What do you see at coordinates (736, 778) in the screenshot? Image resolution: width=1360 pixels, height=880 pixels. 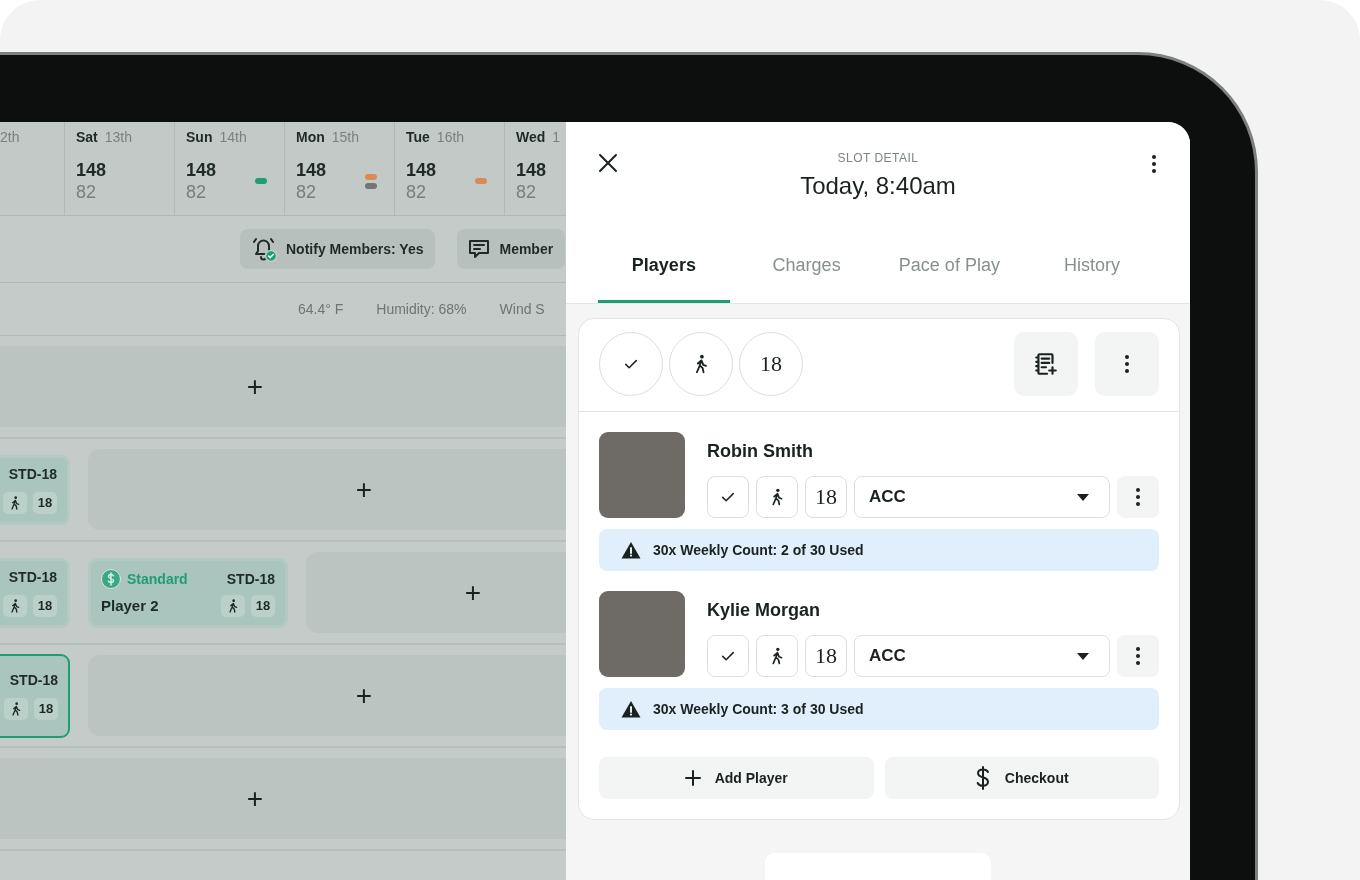 I see `add-player-button: Add Player` at bounding box center [736, 778].